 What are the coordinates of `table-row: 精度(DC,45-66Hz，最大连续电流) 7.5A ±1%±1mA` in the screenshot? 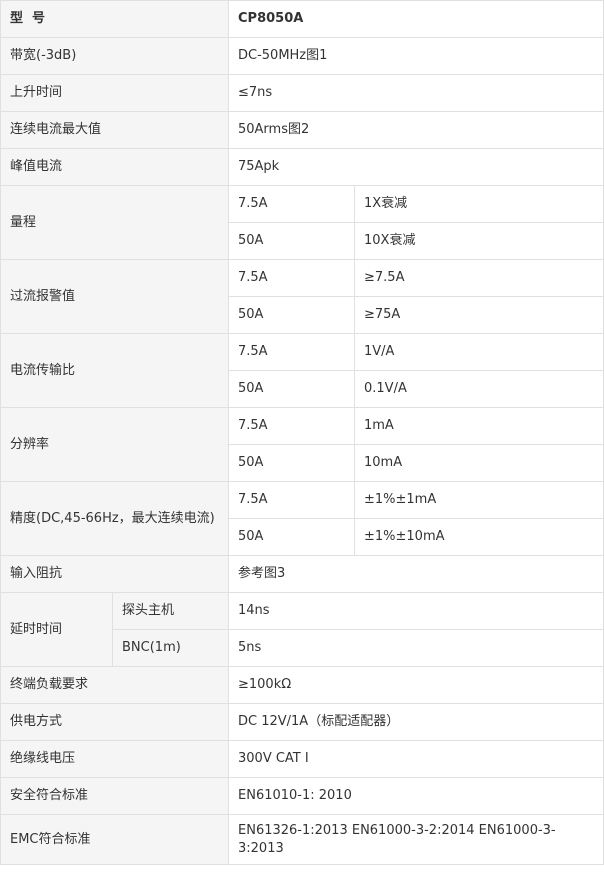 It's located at (302, 518).